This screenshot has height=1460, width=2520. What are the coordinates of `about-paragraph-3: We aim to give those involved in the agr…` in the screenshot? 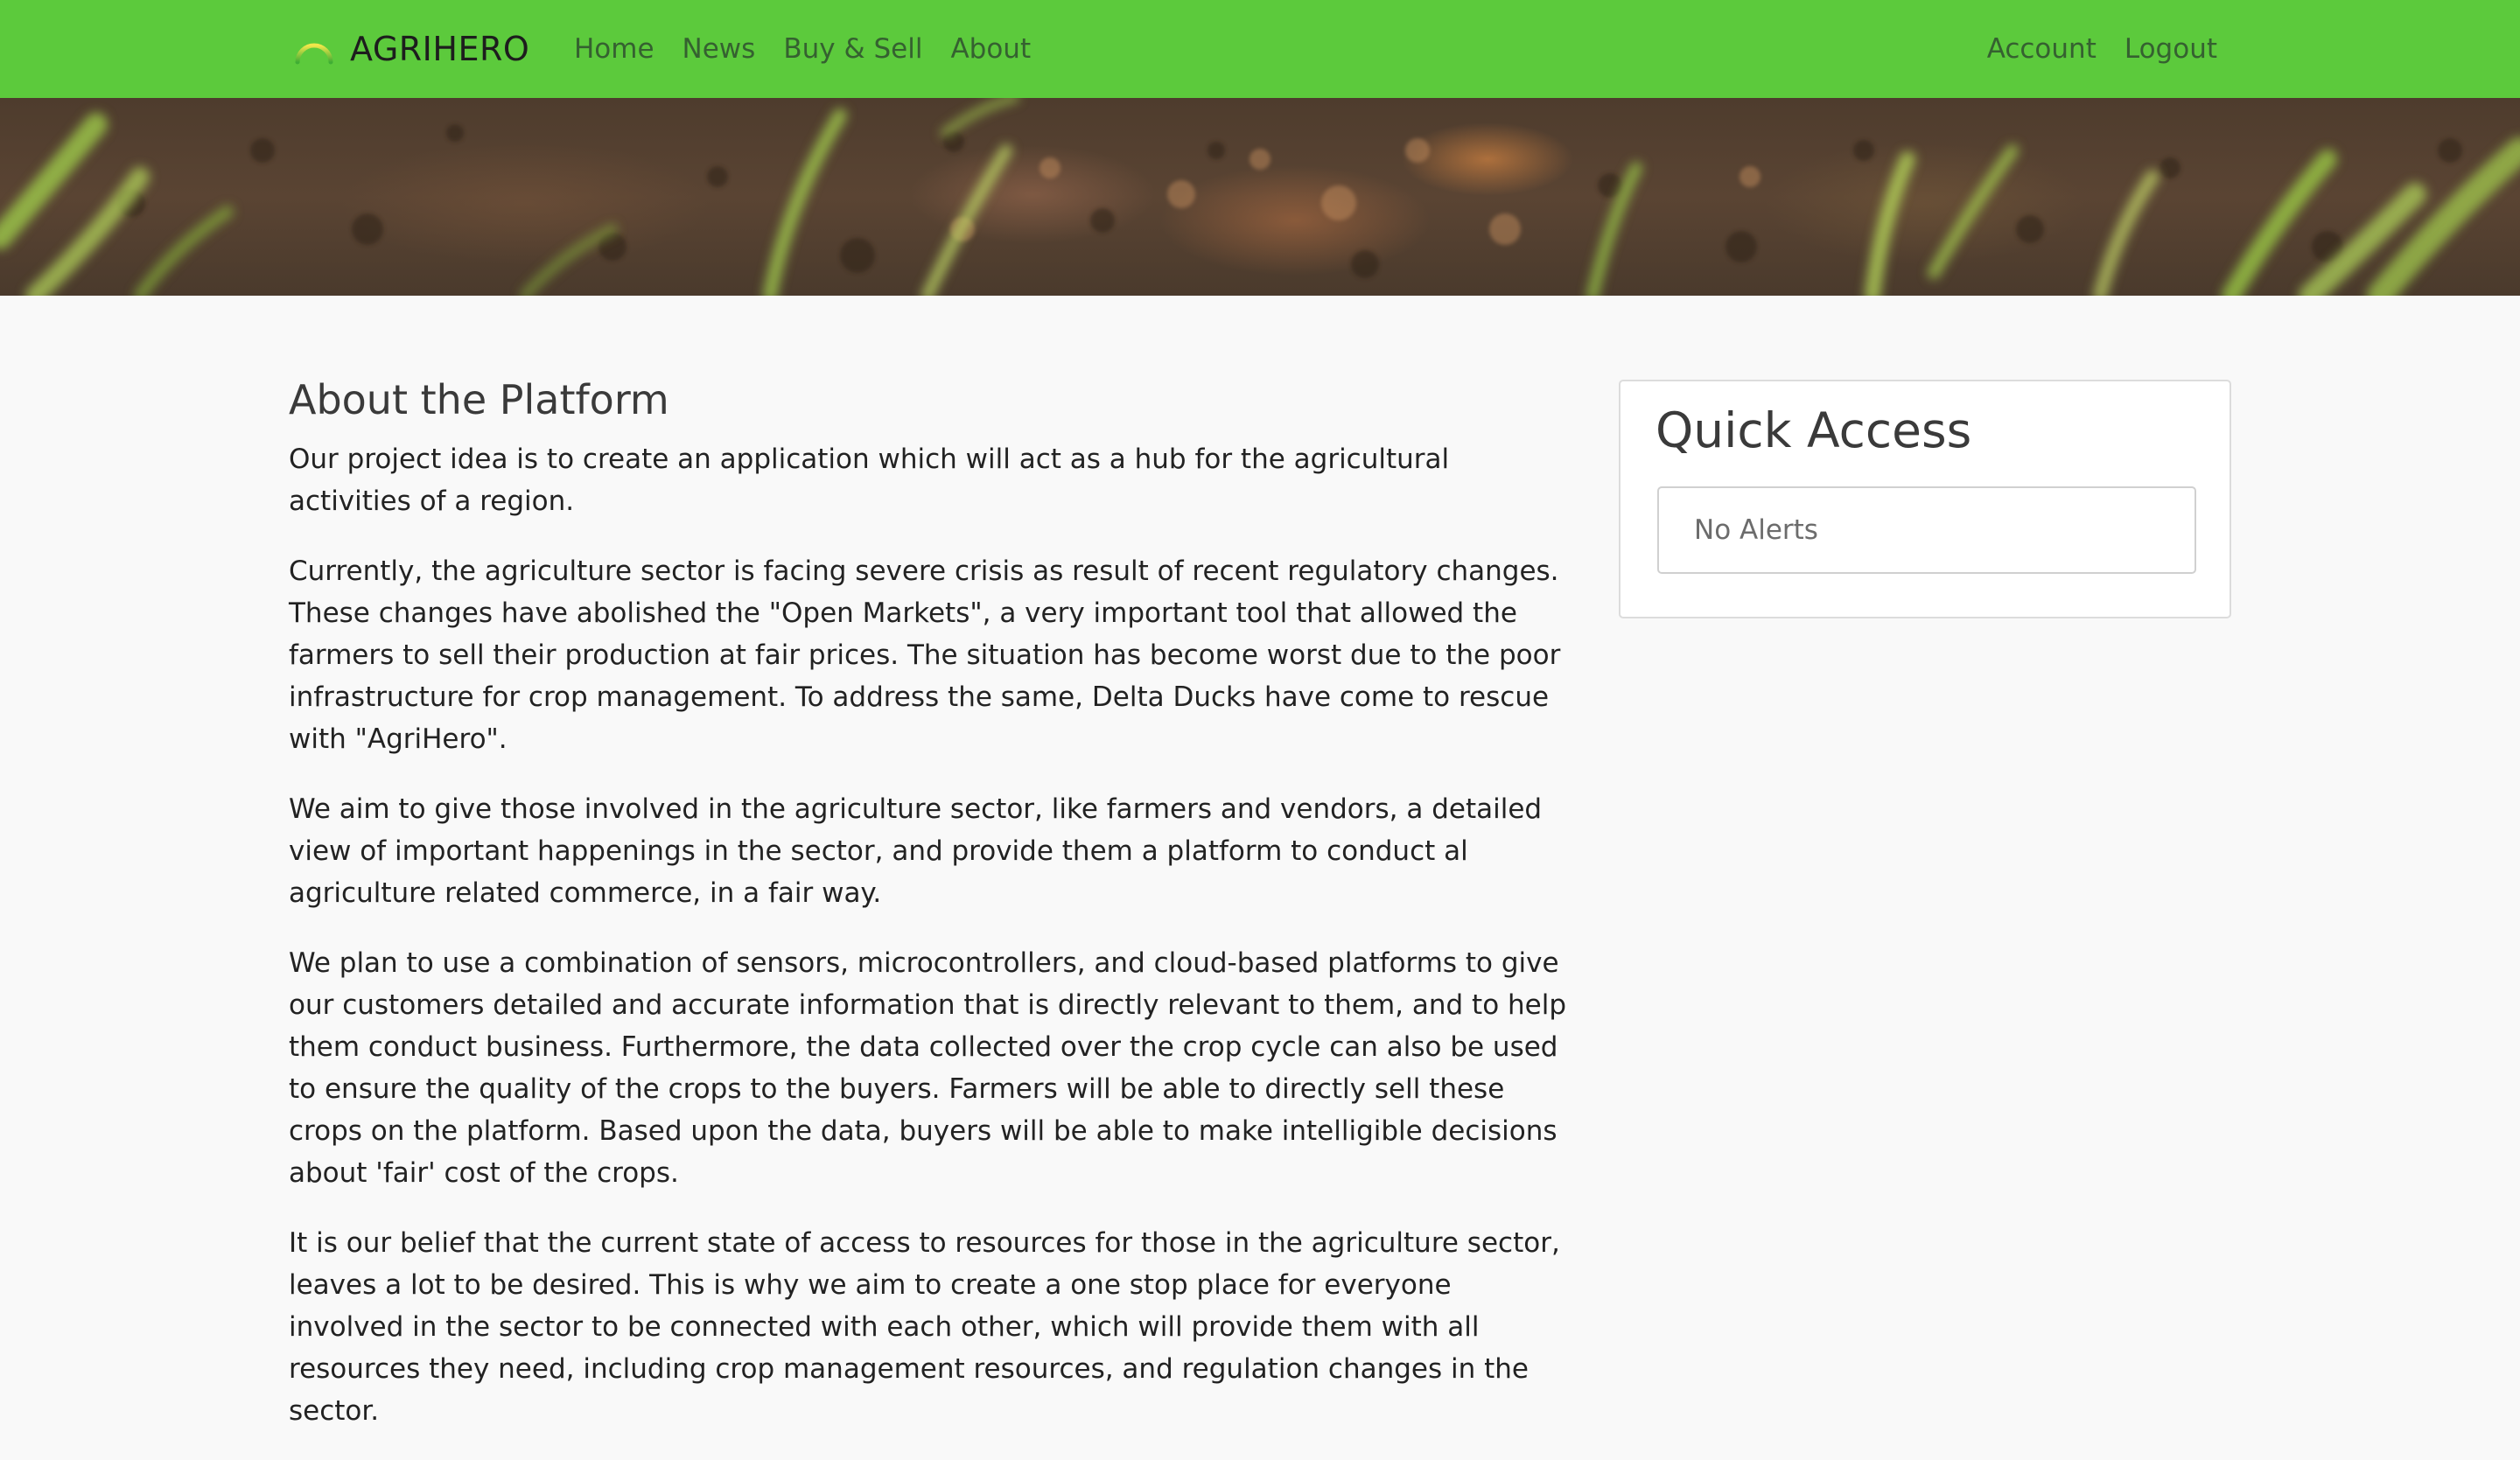 It's located at (916, 852).